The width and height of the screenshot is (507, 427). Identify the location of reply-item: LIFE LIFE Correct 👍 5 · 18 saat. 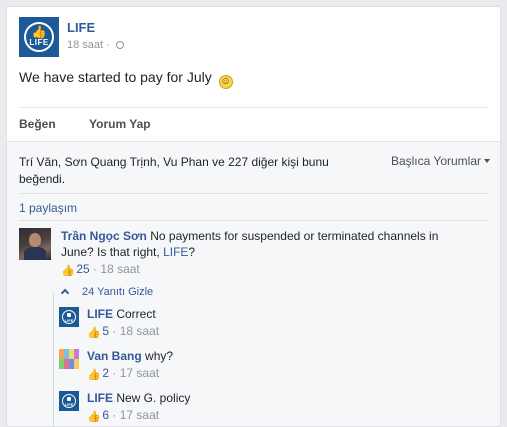
(274, 324).